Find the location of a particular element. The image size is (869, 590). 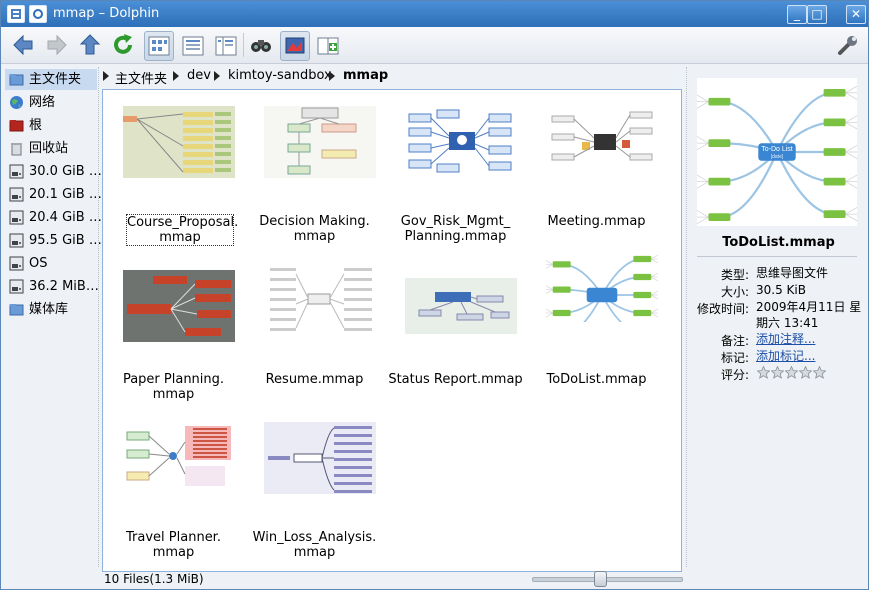

main-toolbar is located at coordinates (434, 45).